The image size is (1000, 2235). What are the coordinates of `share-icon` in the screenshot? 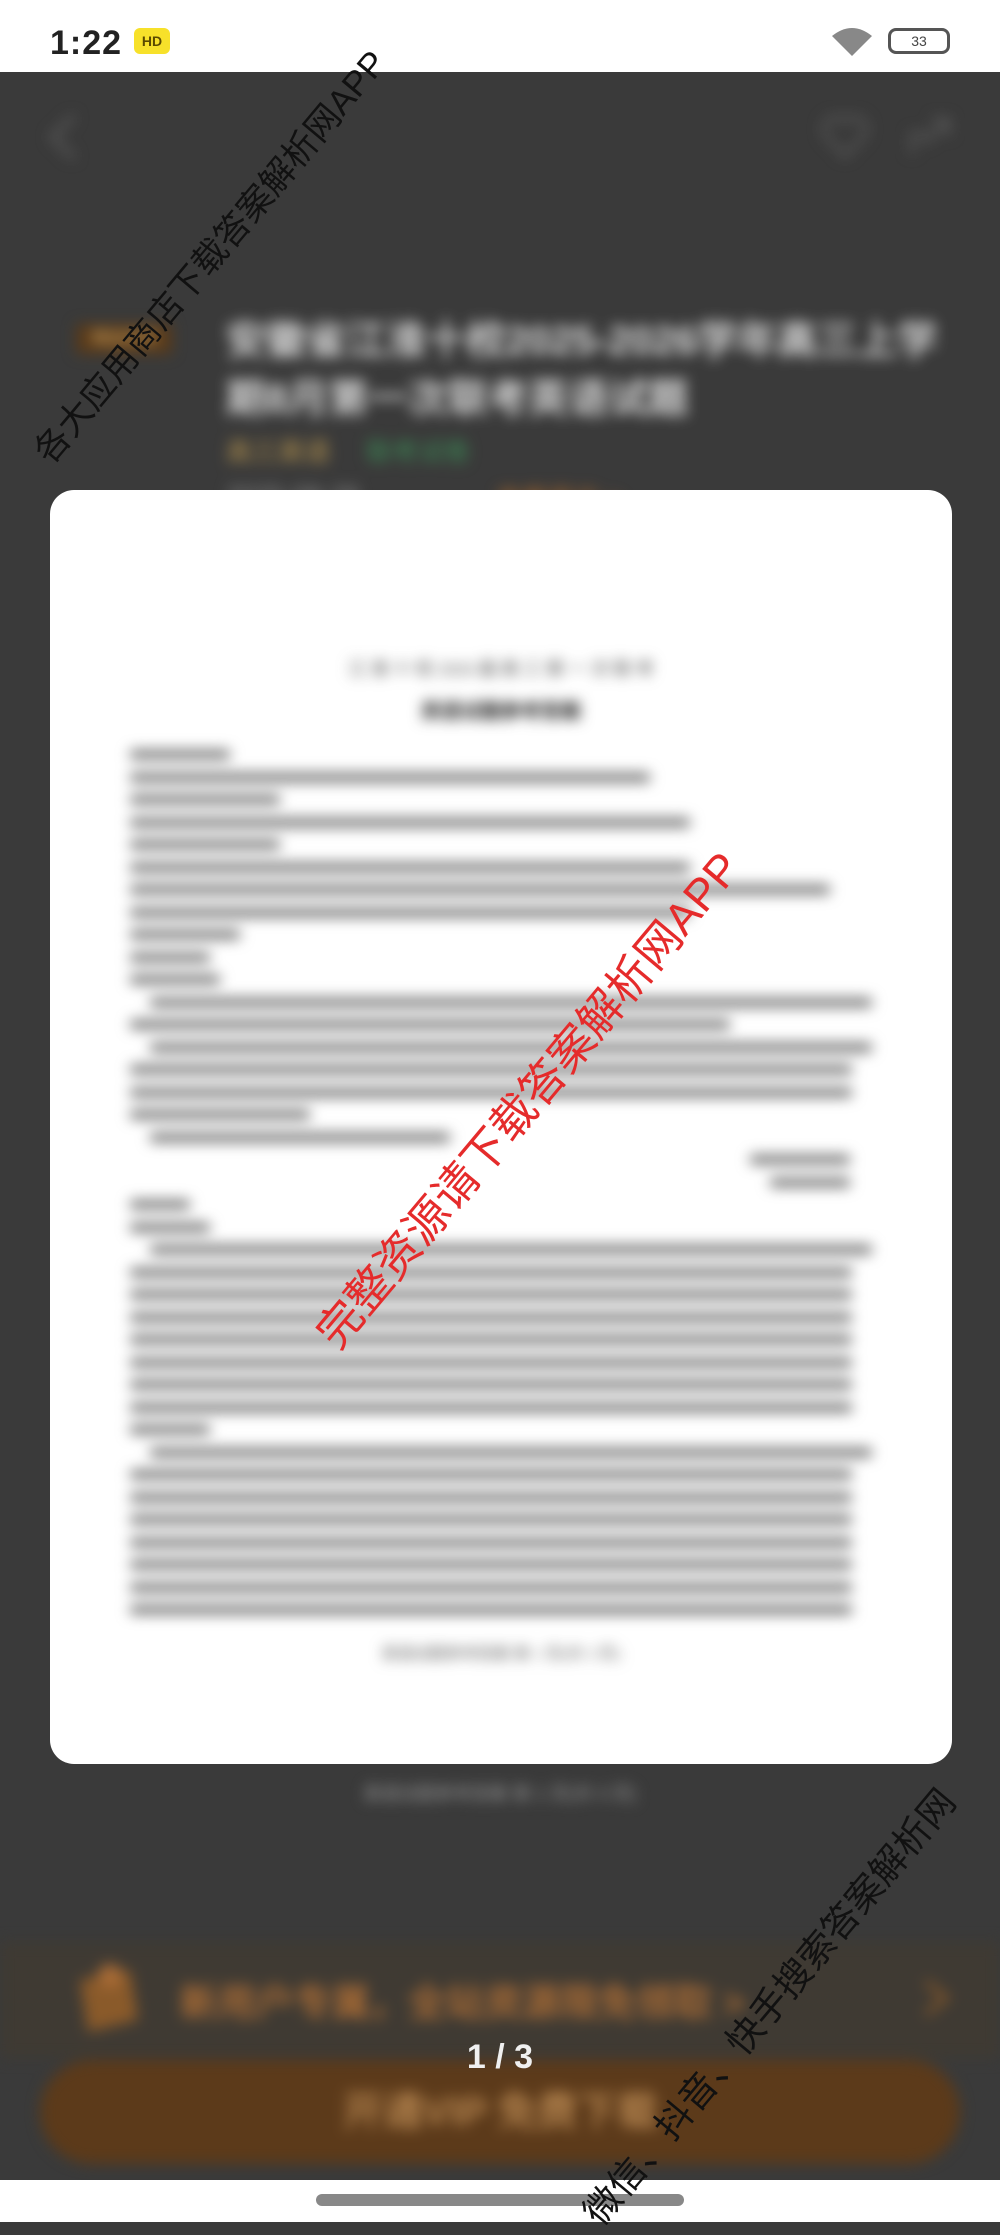 It's located at (929, 137).